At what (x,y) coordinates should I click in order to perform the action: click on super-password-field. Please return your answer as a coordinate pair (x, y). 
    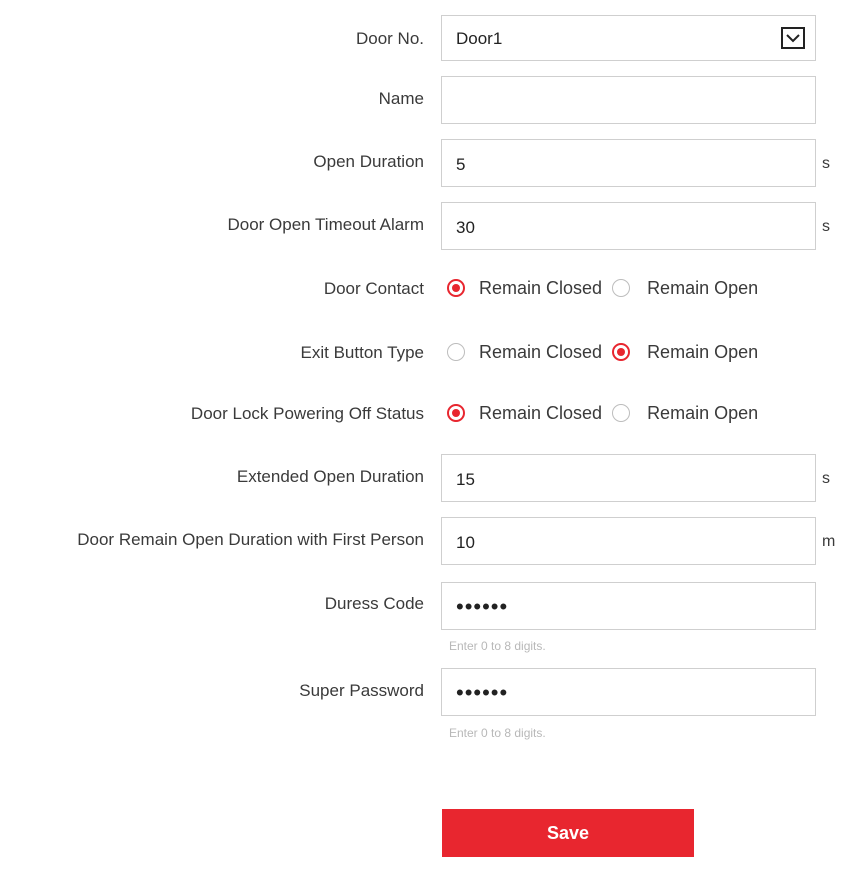
    Looking at the image, I should click on (628, 692).